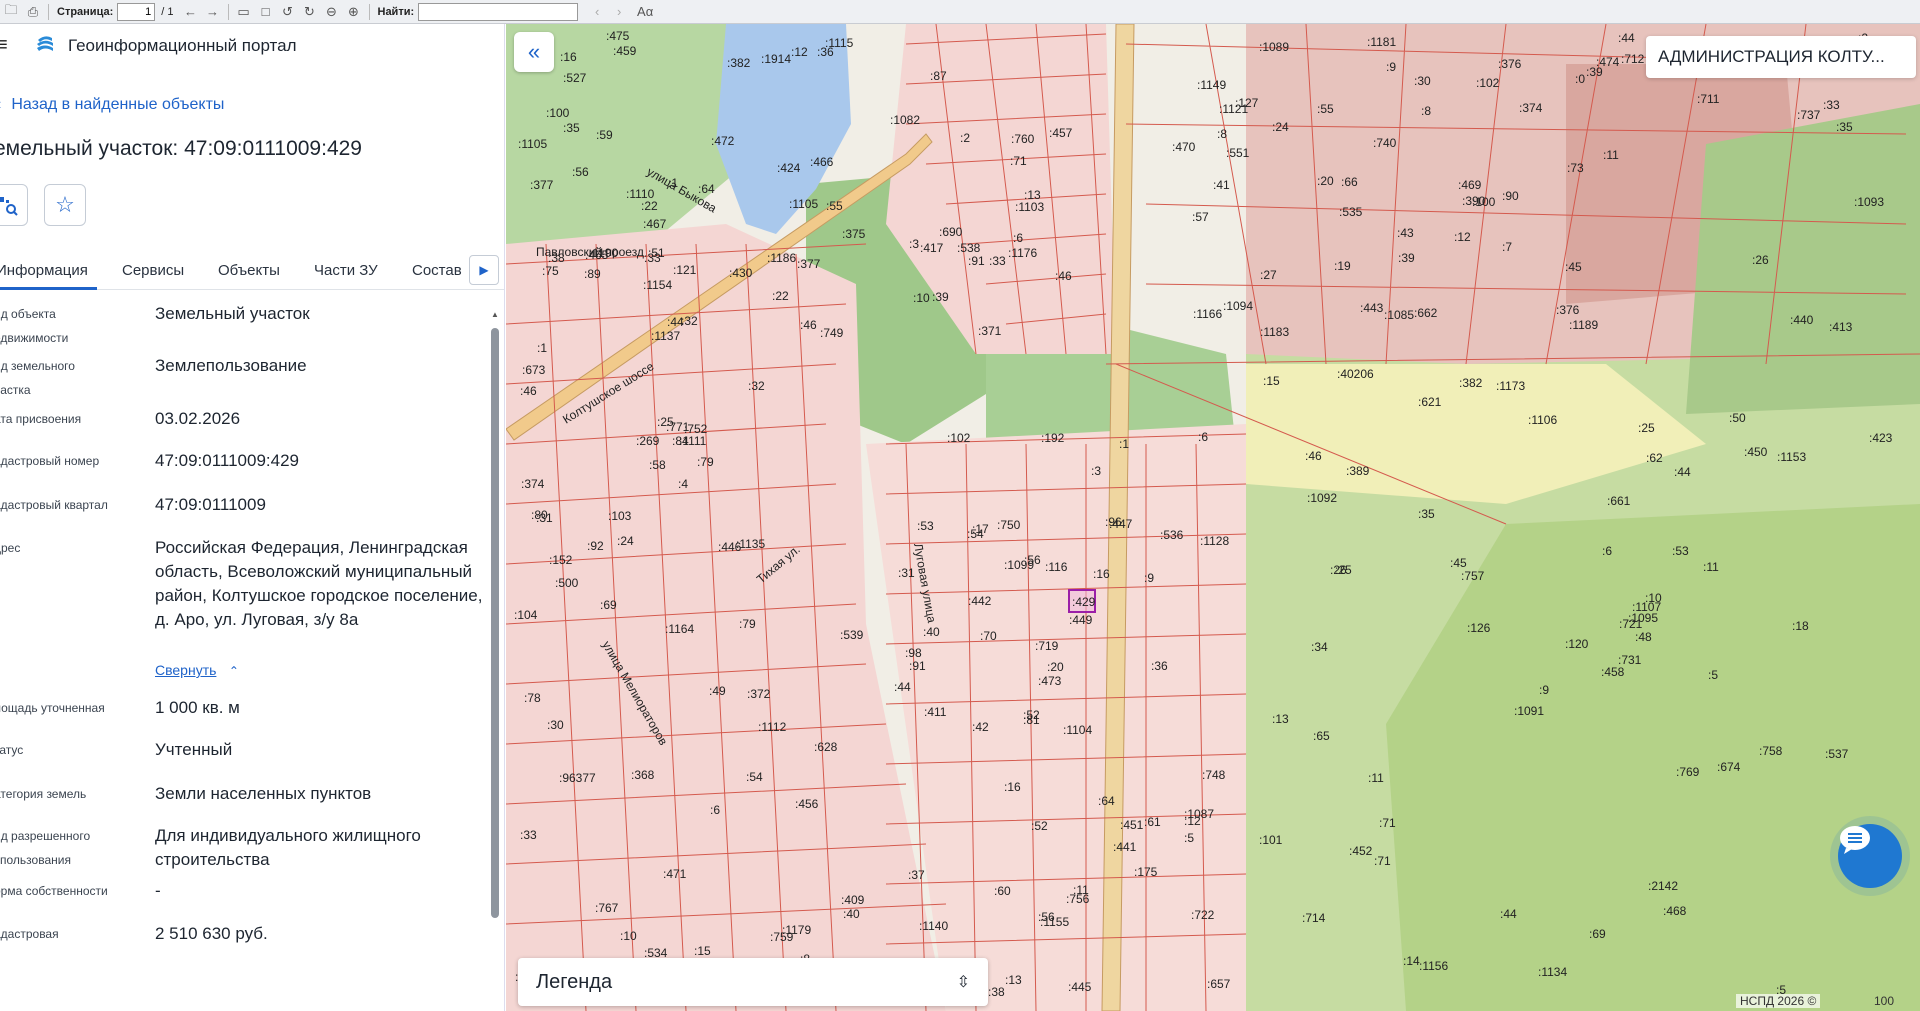  I want to click on parcel-label: :372, so click(759, 694).